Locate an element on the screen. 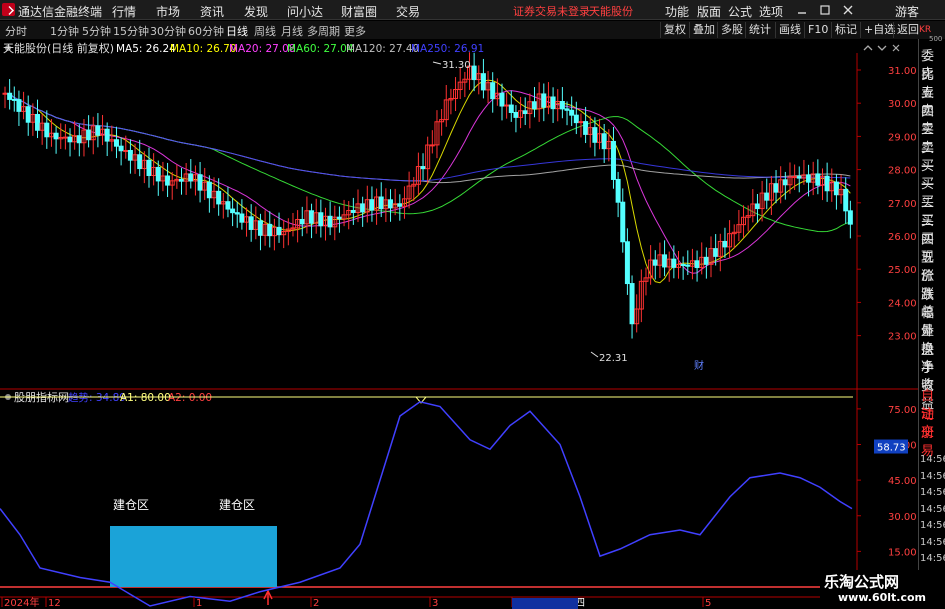  menu-functions: 功能 is located at coordinates (677, 11).